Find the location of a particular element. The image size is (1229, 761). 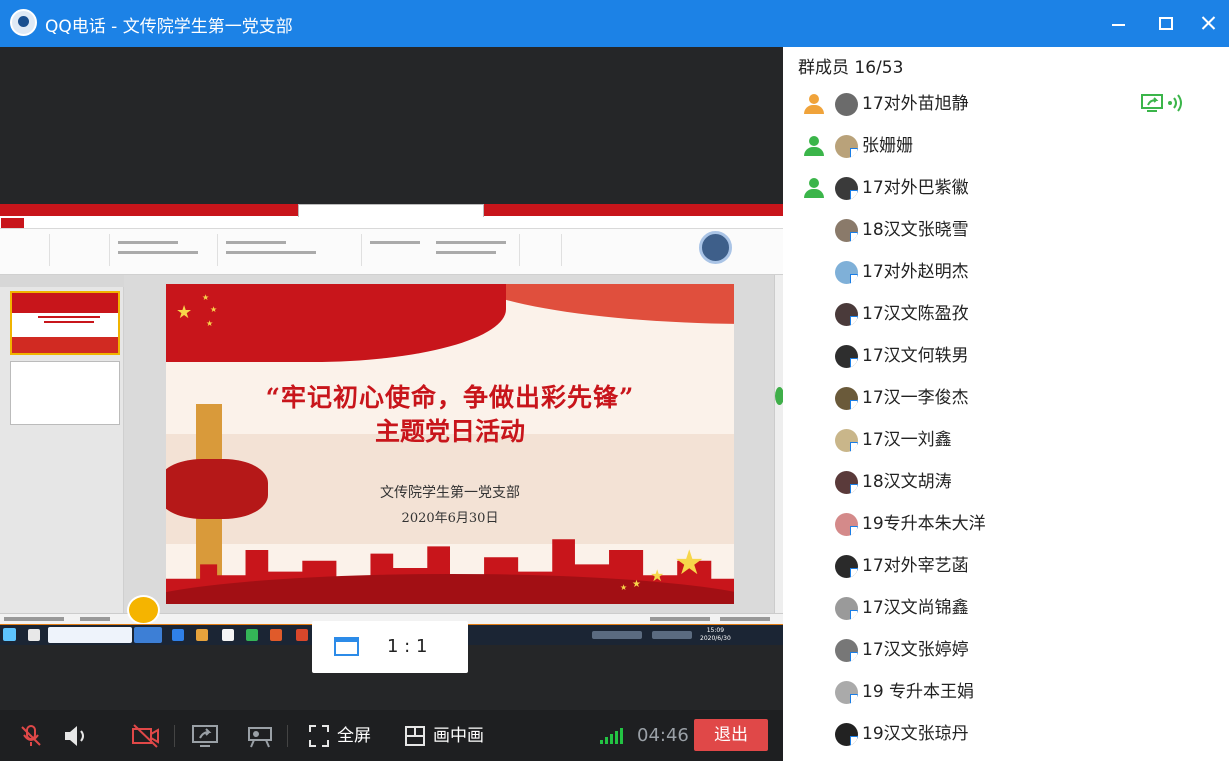

presenter-badge-icon is located at coordinates (715, 247).